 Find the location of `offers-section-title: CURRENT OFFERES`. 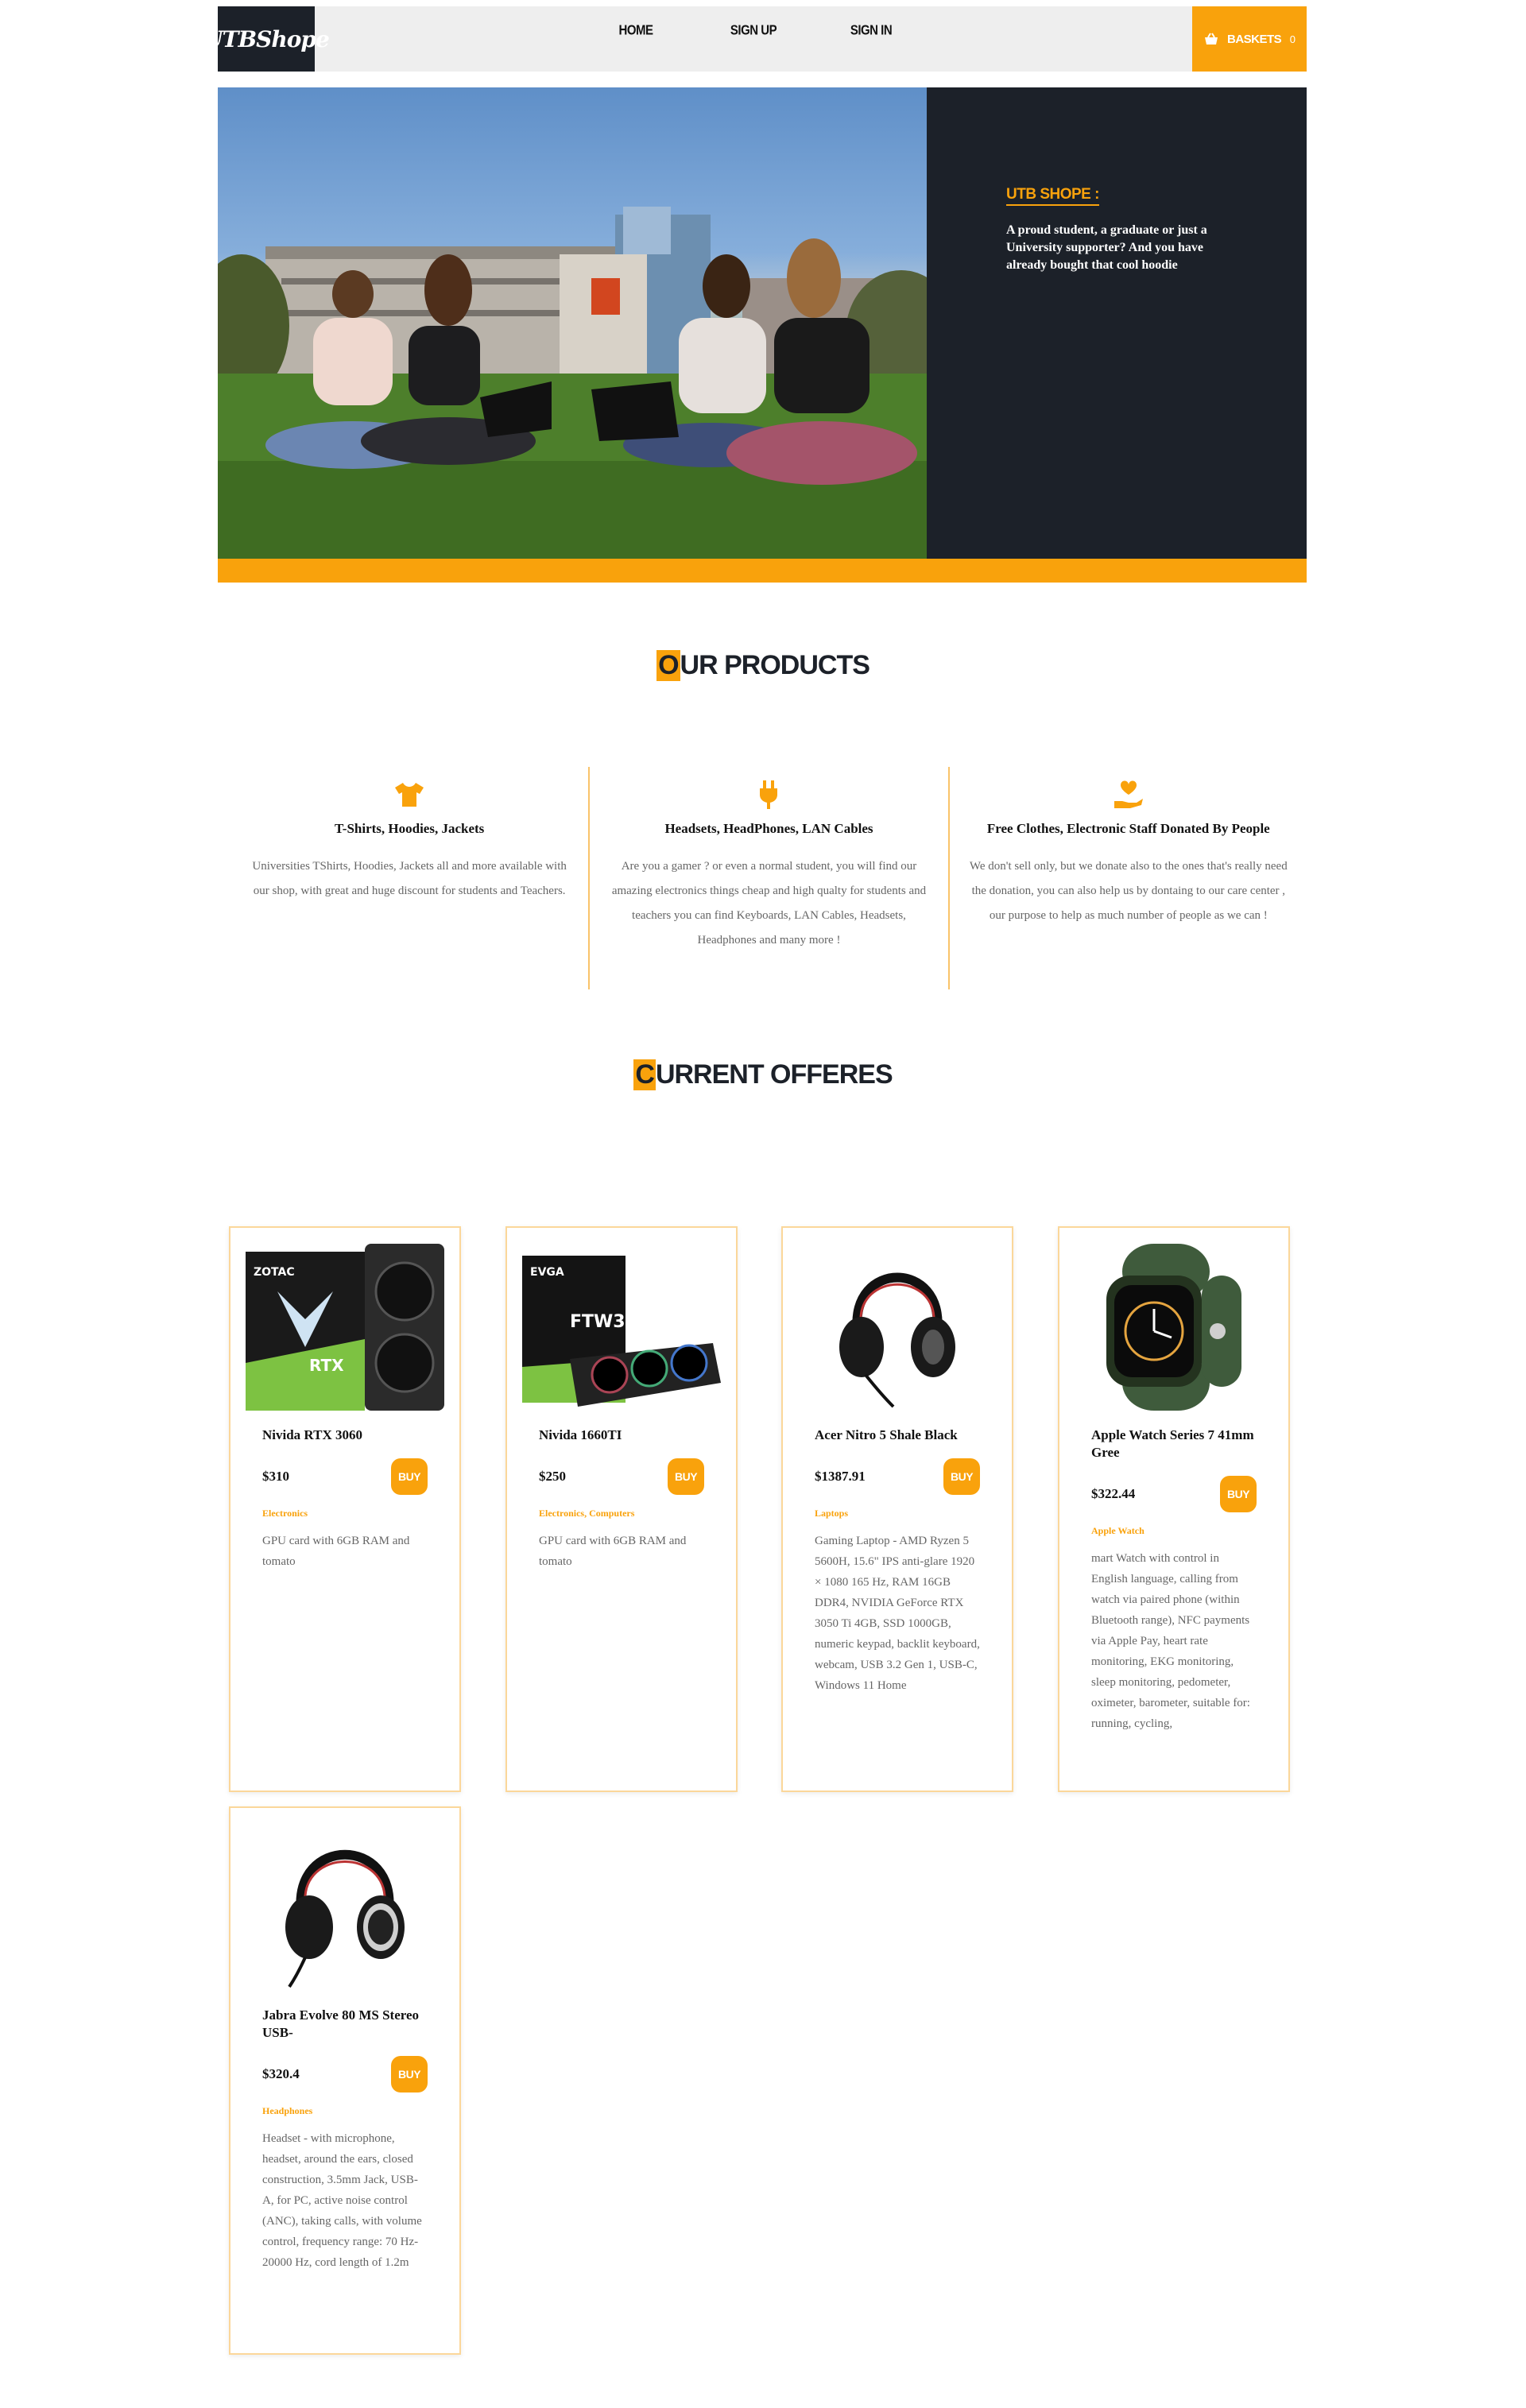

offers-section-title: CURRENT OFFERES is located at coordinates (763, 1074).